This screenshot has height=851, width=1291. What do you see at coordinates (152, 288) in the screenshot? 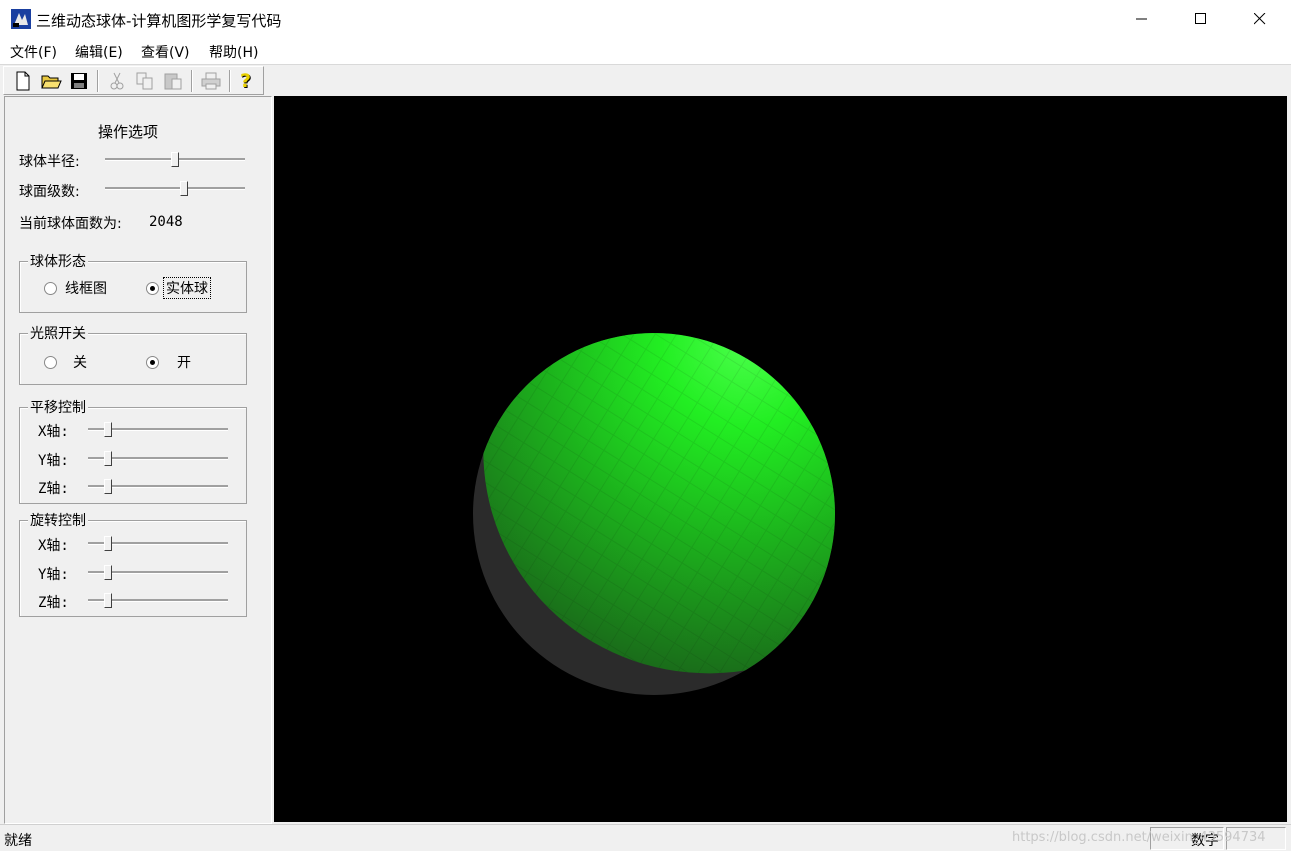
I see `solid-radio` at bounding box center [152, 288].